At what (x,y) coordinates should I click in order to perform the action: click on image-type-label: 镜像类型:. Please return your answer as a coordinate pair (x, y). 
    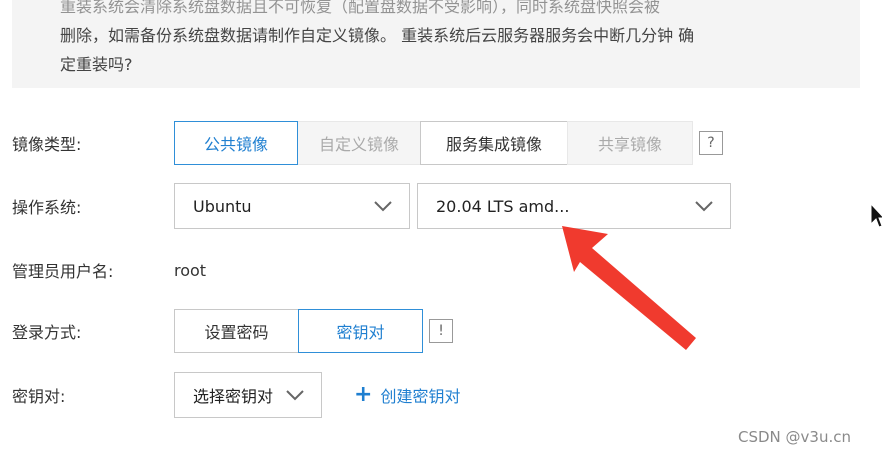
    Looking at the image, I should click on (47, 144).